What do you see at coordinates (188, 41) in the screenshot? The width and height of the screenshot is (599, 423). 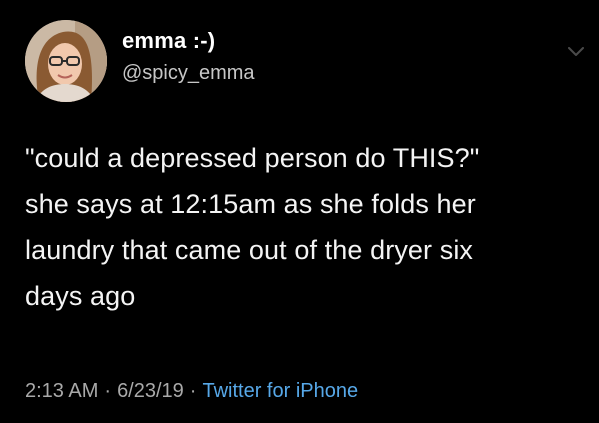 I see `display-name: emma :-)` at bounding box center [188, 41].